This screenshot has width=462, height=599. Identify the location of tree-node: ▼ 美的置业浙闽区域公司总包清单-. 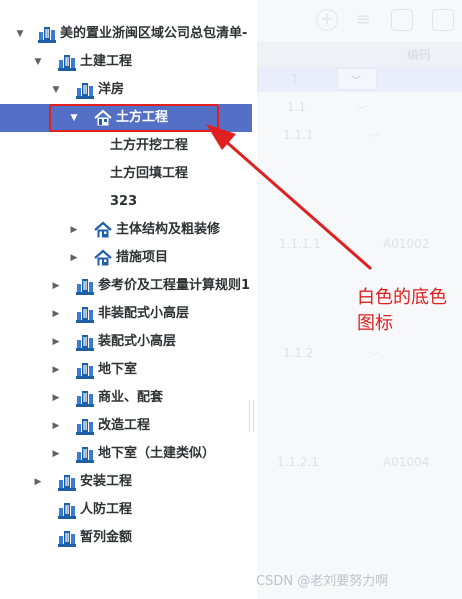
(126, 34).